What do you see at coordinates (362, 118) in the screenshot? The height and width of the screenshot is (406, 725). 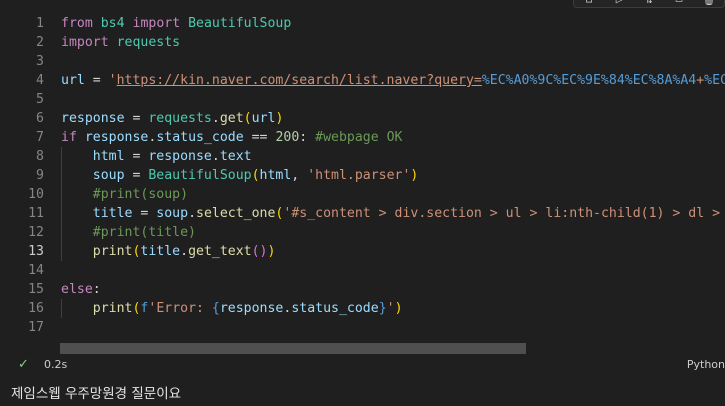 I see `code-line: 6 response = requests.get(url)` at bounding box center [362, 118].